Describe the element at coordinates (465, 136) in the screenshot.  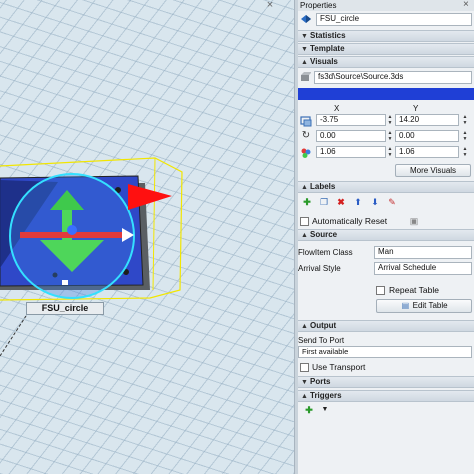
I see `rotation-y-spinner: ▲ ▼` at that location.